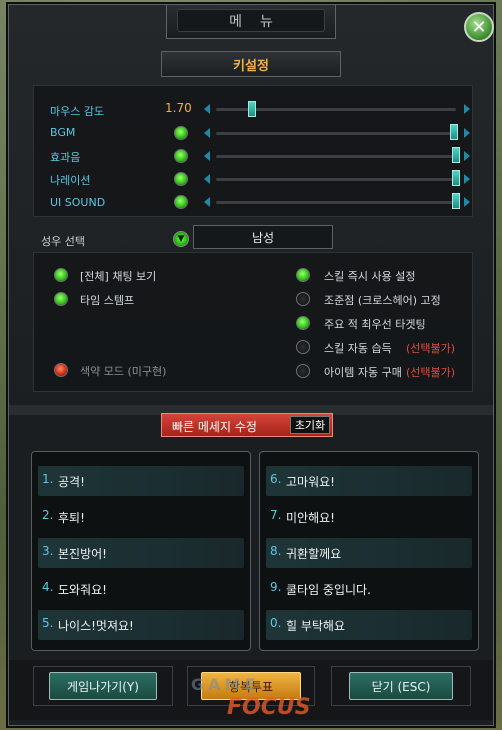  What do you see at coordinates (48, 587) in the screenshot?
I see `item-number: 4.` at bounding box center [48, 587].